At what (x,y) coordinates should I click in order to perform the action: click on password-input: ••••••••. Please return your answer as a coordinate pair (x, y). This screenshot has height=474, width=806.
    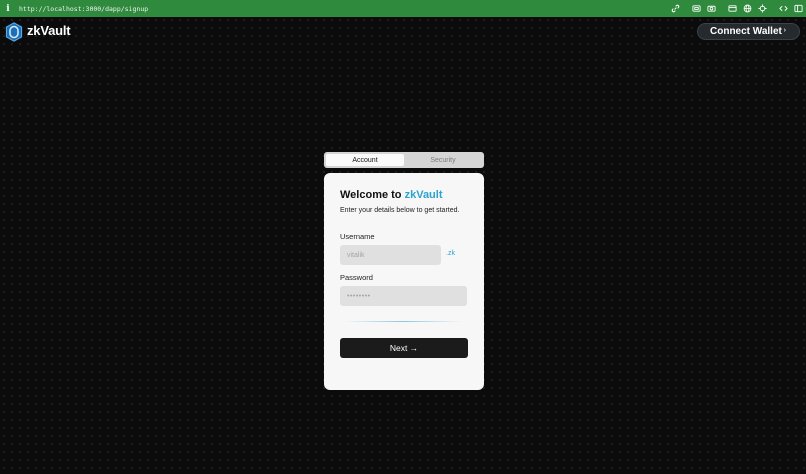
    Looking at the image, I should click on (403, 296).